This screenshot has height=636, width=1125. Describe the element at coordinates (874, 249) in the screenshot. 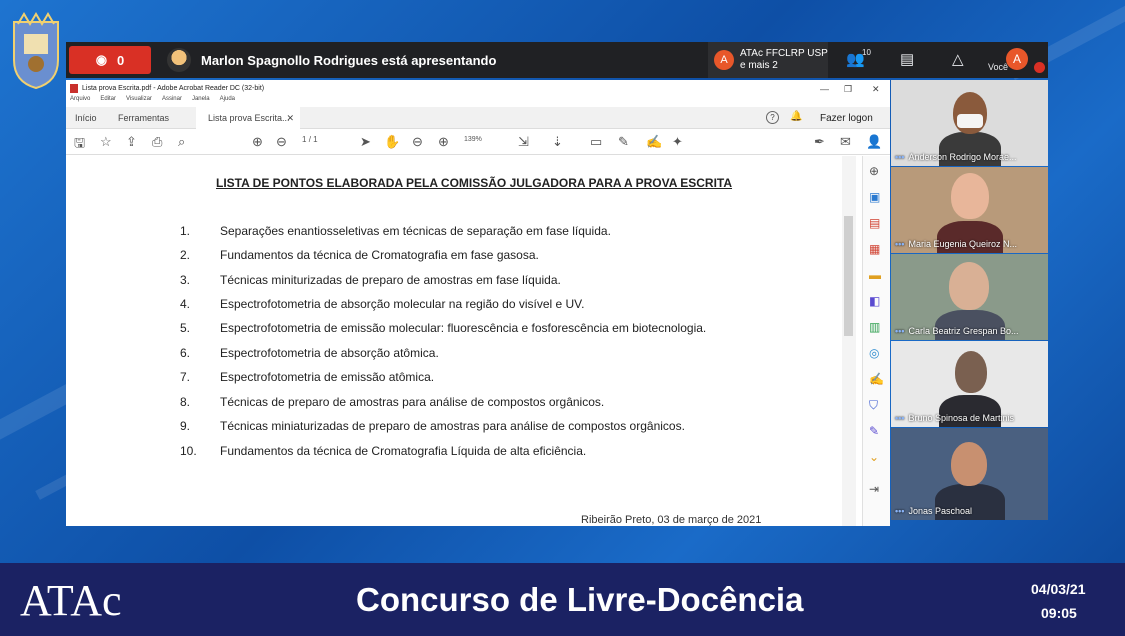

I see `edit-pdf-icon: ▦` at that location.